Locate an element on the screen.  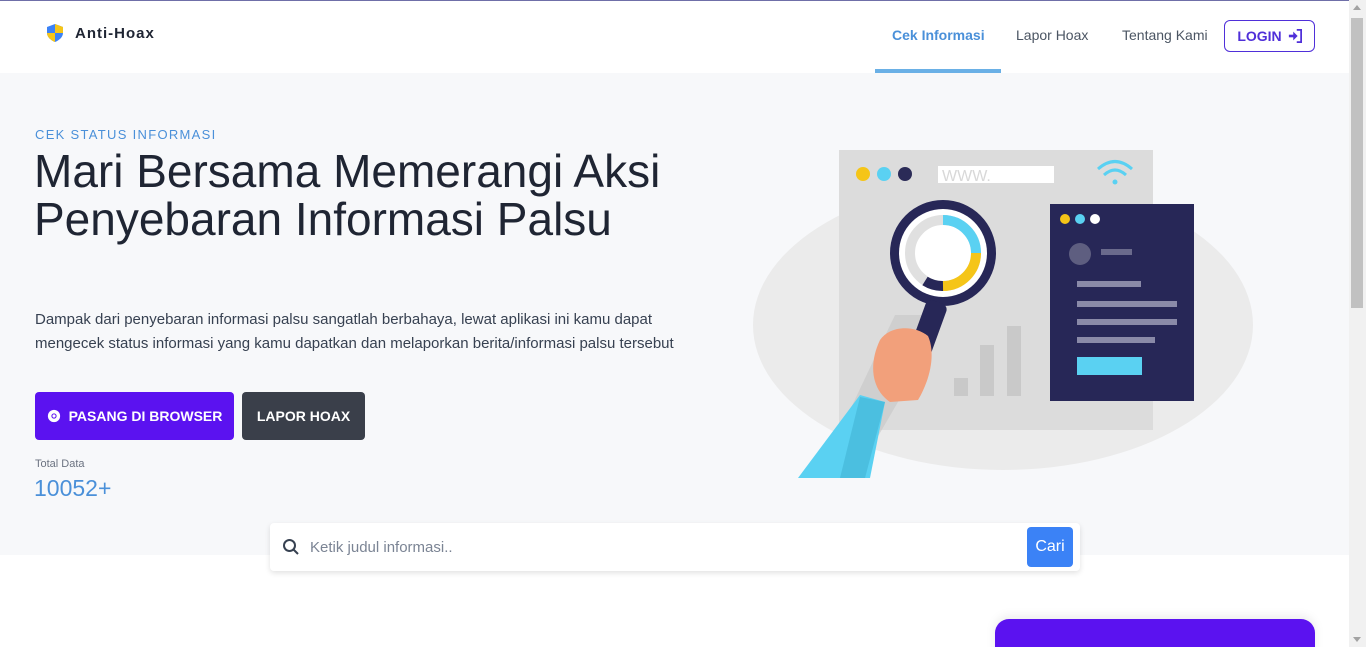
install-browser-label: PASANG DI BROWSER is located at coordinates (145, 416).